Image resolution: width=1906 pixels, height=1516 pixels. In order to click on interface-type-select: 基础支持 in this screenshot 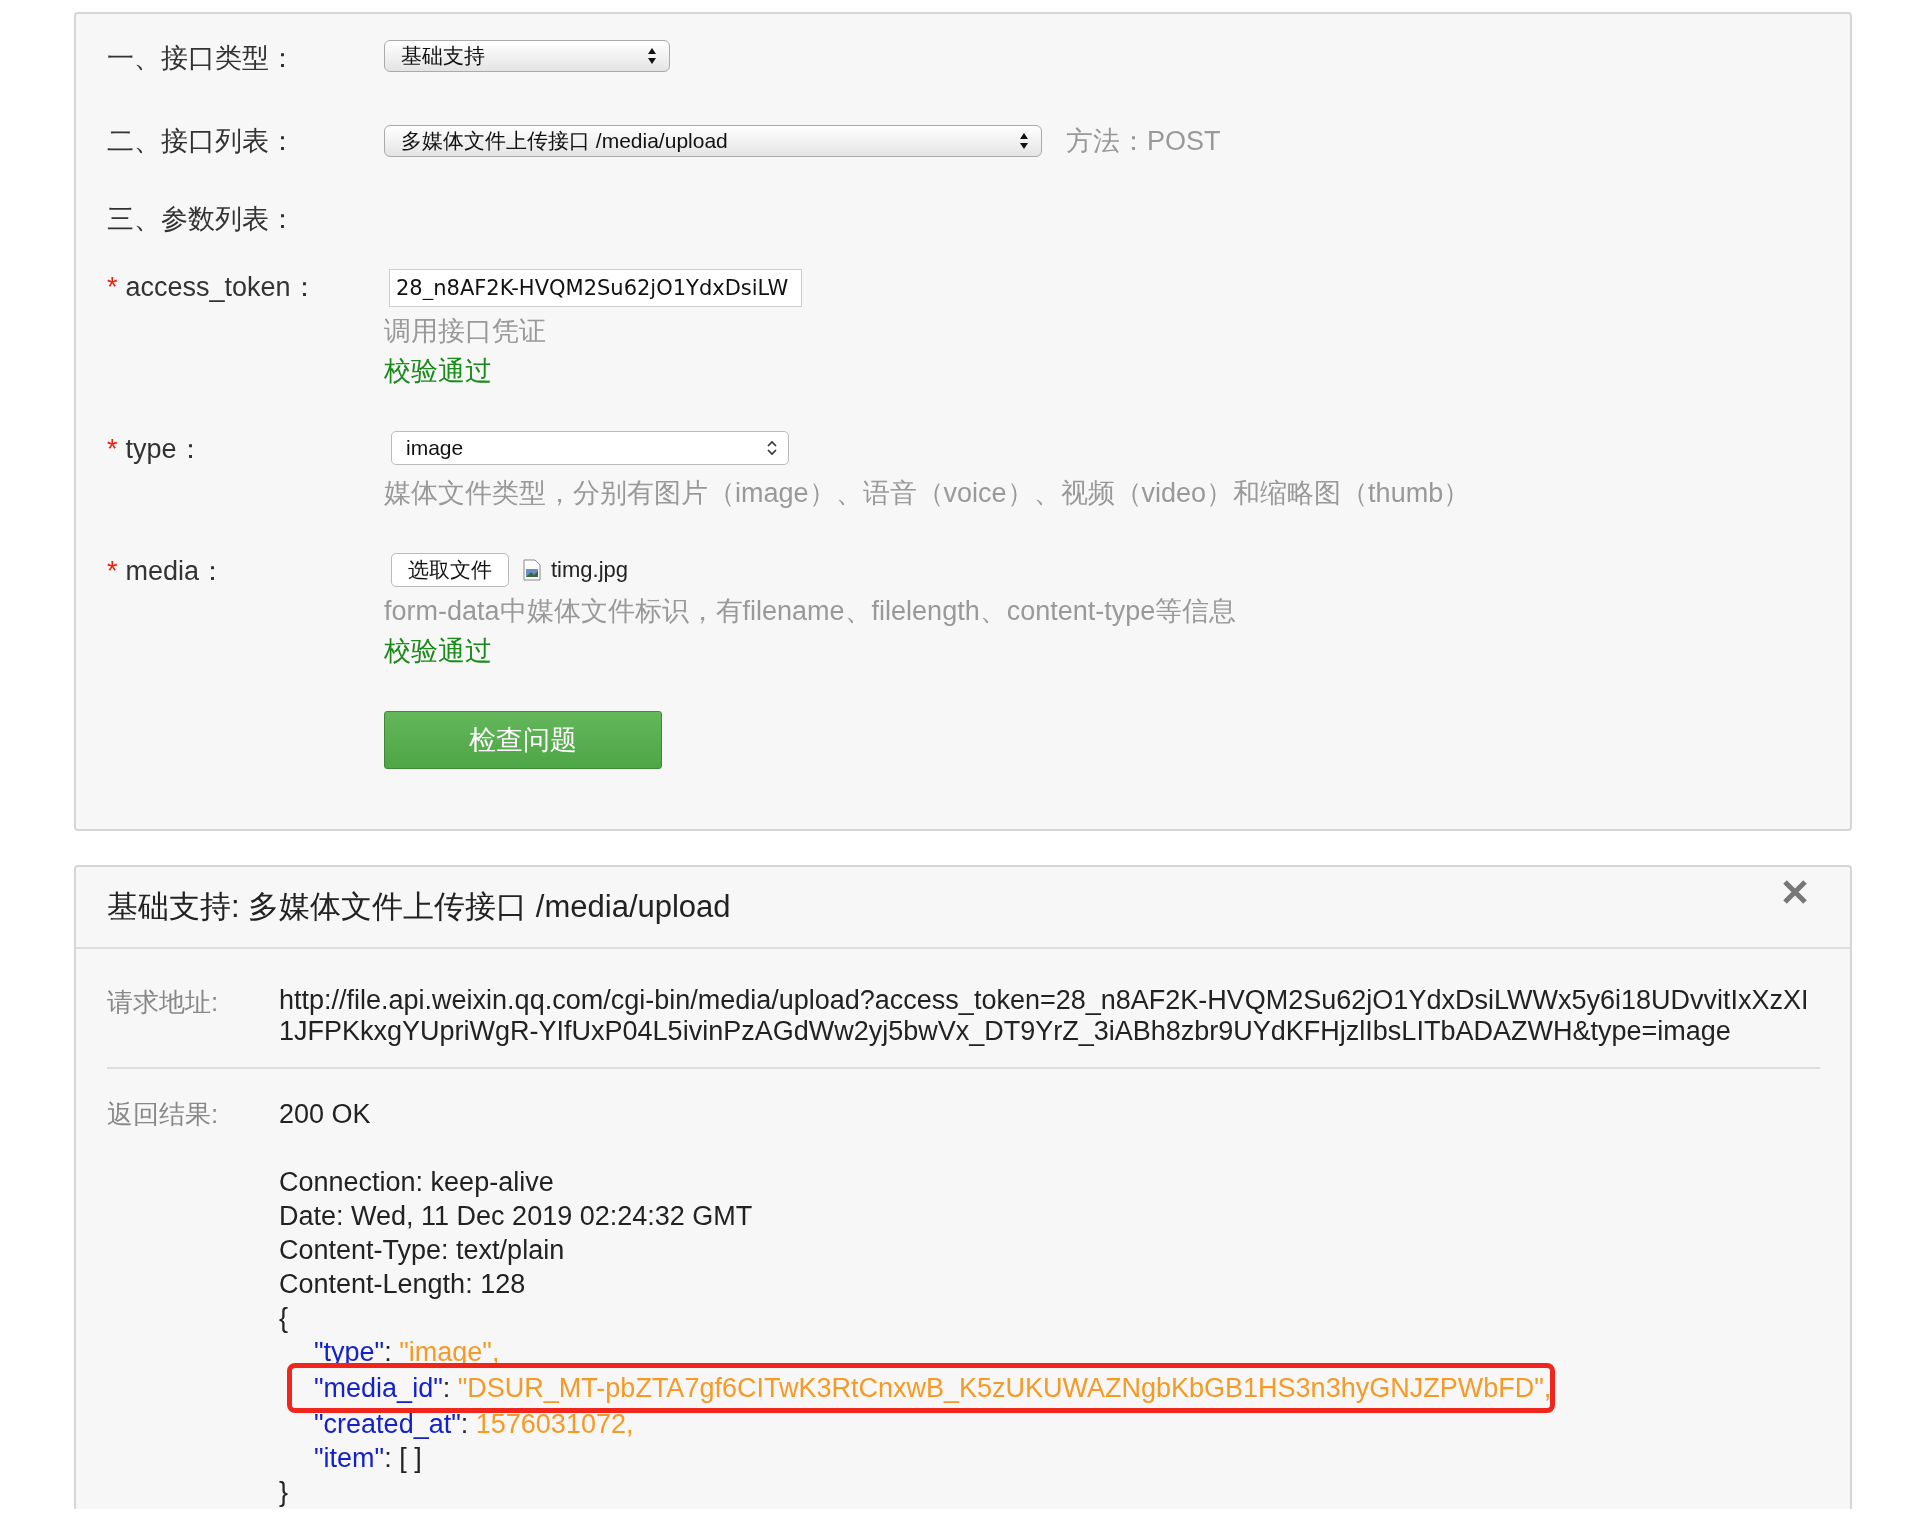, I will do `click(527, 56)`.